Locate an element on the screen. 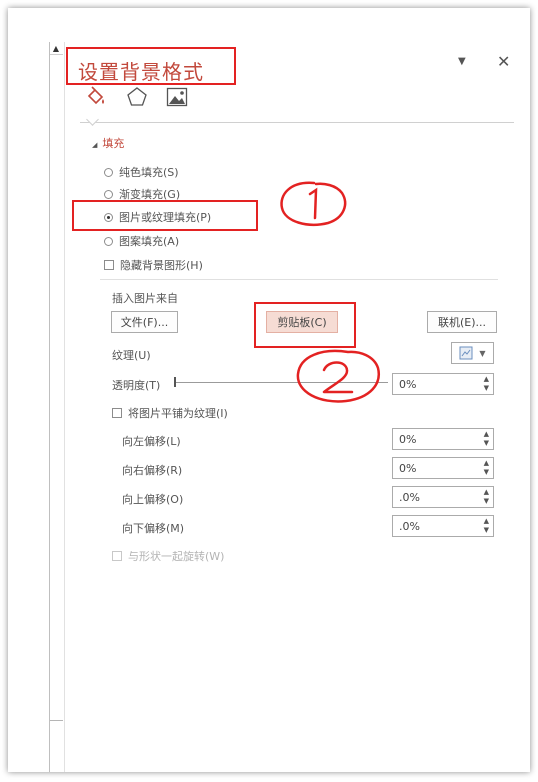 The image size is (538, 782). tile-picture-option: 将图片平铺为纹理(I) is located at coordinates (170, 413).